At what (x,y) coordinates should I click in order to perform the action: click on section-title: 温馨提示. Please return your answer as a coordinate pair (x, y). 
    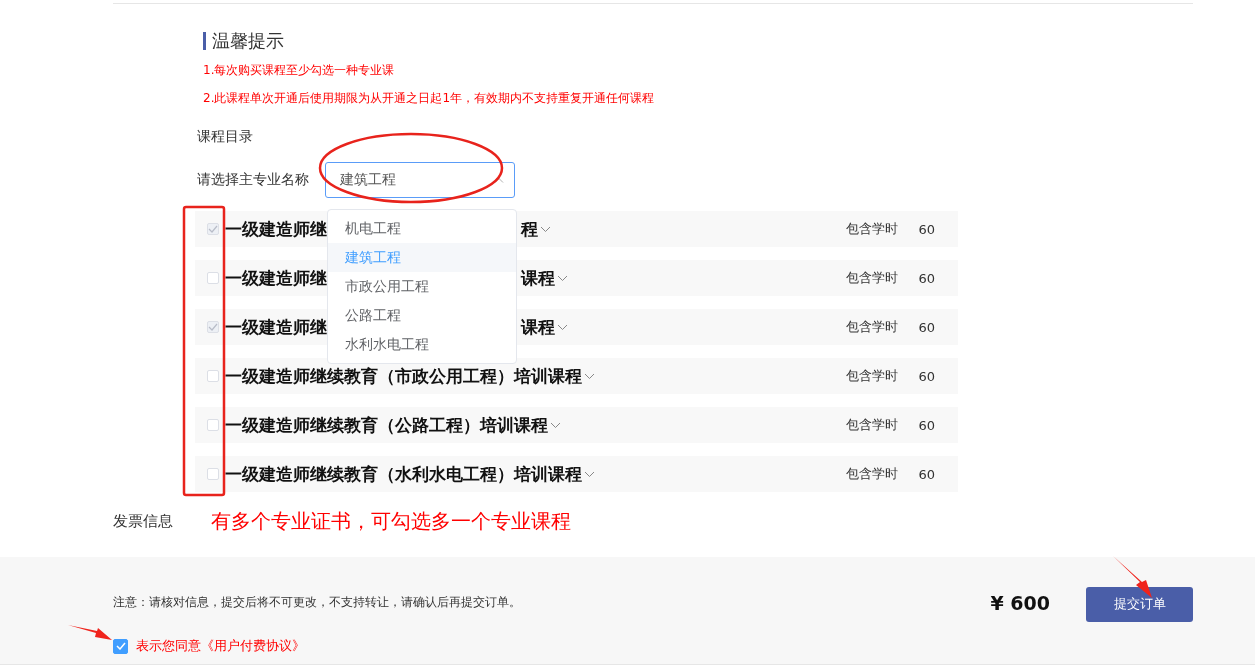
    Looking at the image, I should click on (243, 41).